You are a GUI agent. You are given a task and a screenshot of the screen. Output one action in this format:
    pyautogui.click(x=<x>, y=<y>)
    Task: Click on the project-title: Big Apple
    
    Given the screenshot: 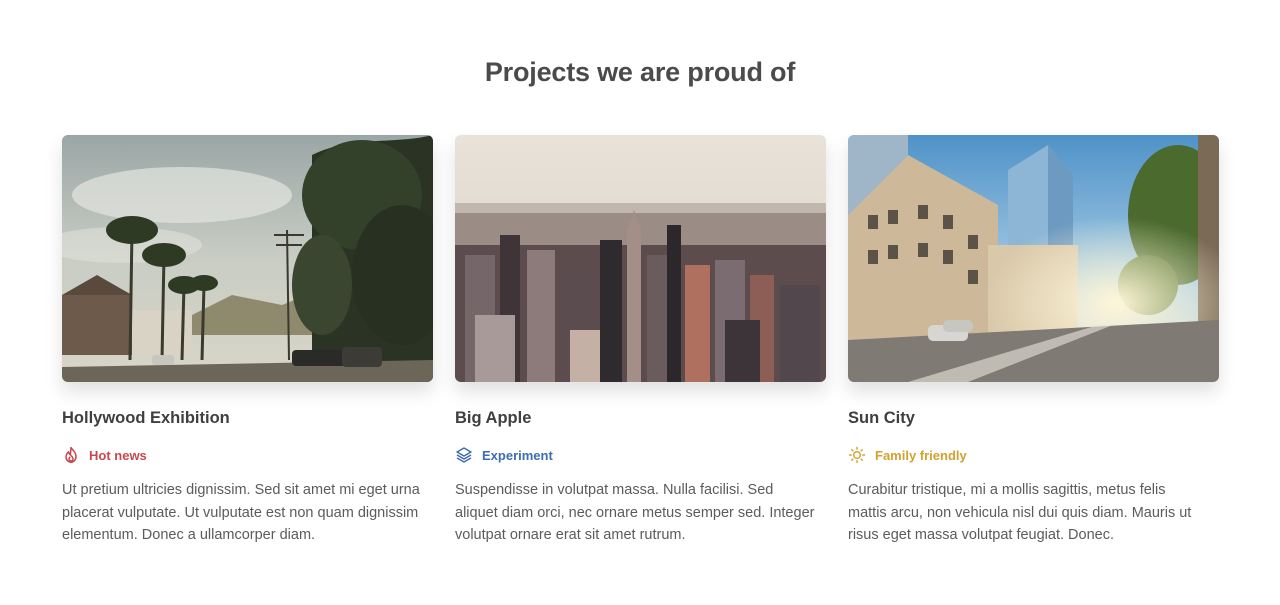 What is the action you would take?
    pyautogui.click(x=640, y=418)
    